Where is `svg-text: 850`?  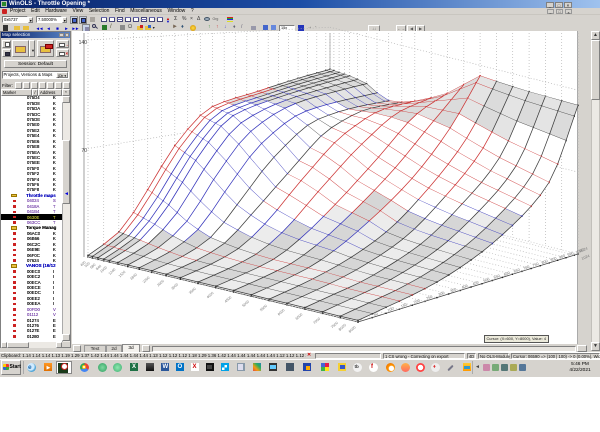 svg-text: 850 is located at coordinates (553, 259).